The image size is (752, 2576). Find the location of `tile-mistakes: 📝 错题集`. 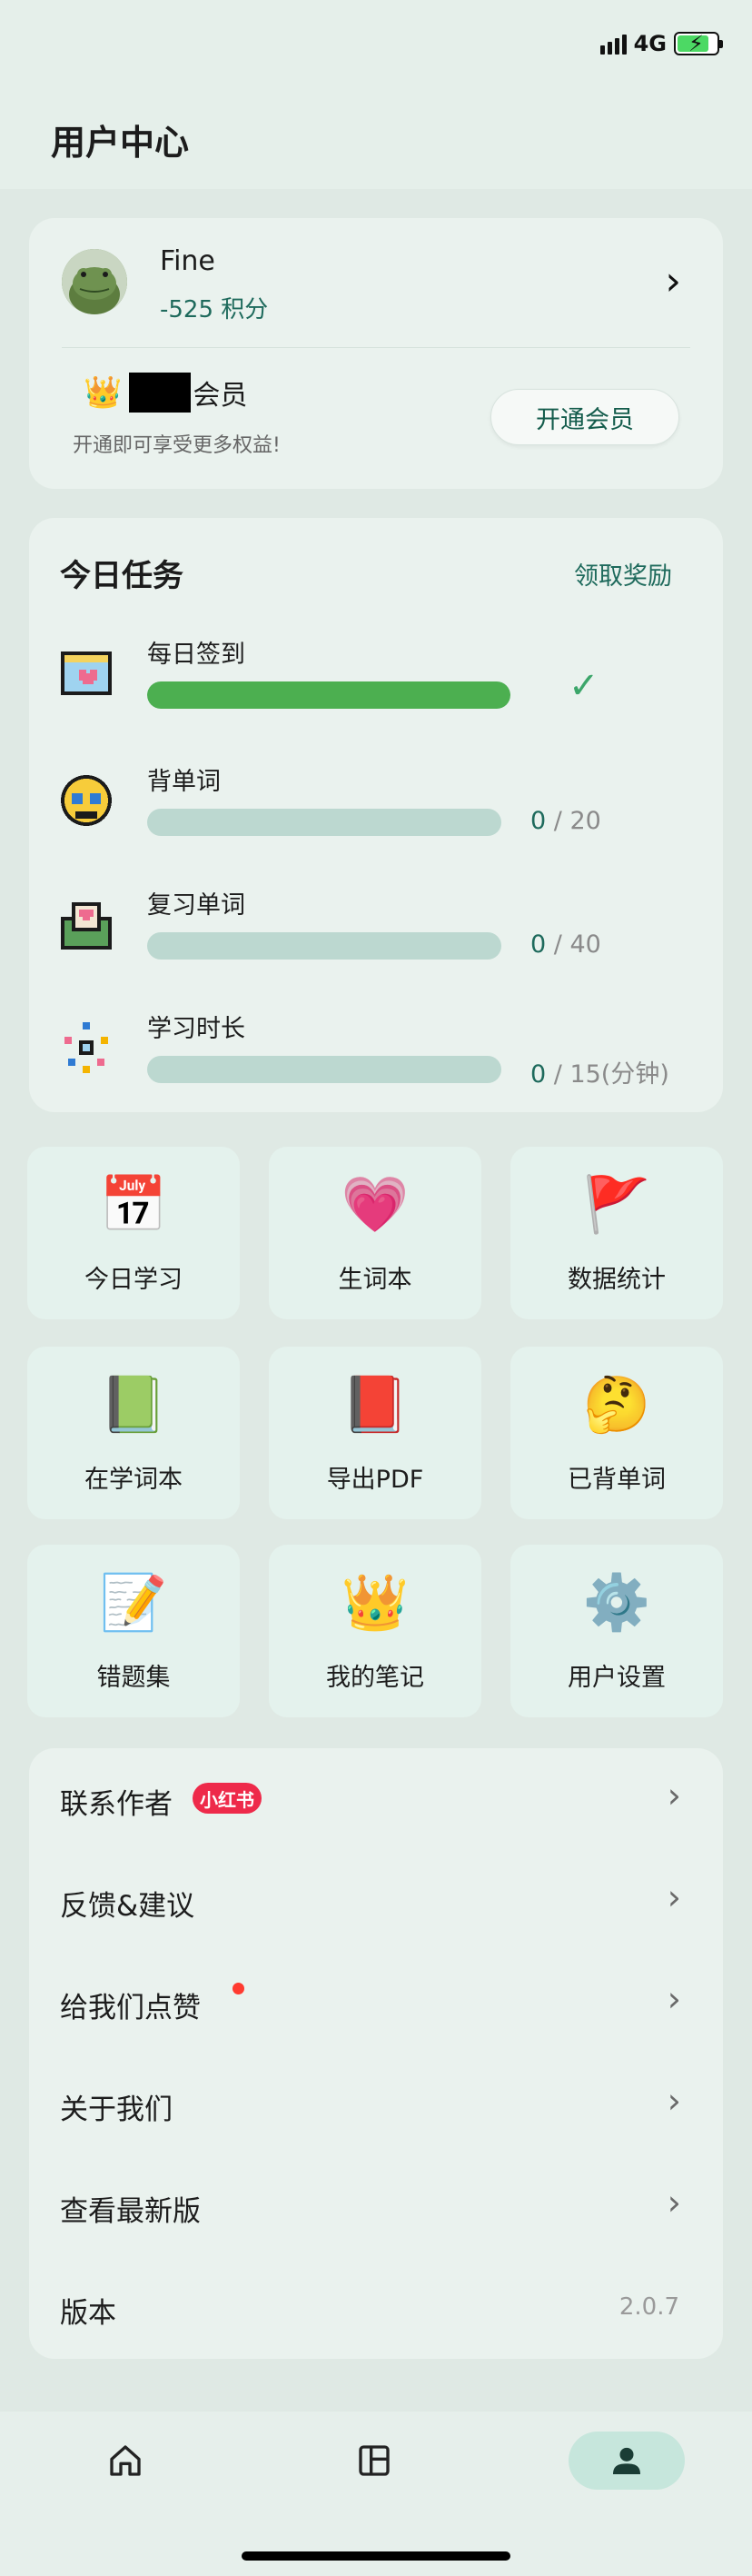

tile-mistakes: 📝 错题集 is located at coordinates (133, 1631).